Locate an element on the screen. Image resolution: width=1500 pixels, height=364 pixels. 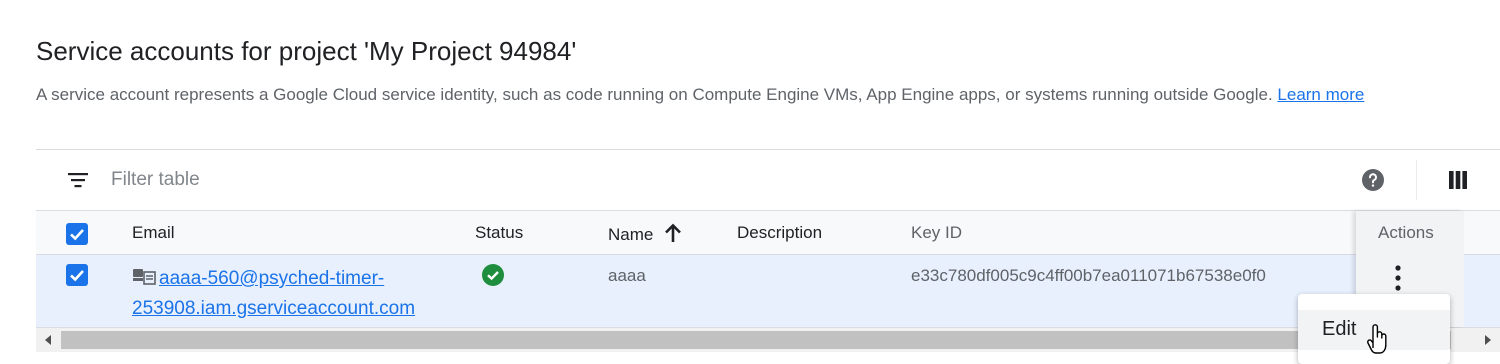
column-header-name: Name is located at coordinates (645, 234).